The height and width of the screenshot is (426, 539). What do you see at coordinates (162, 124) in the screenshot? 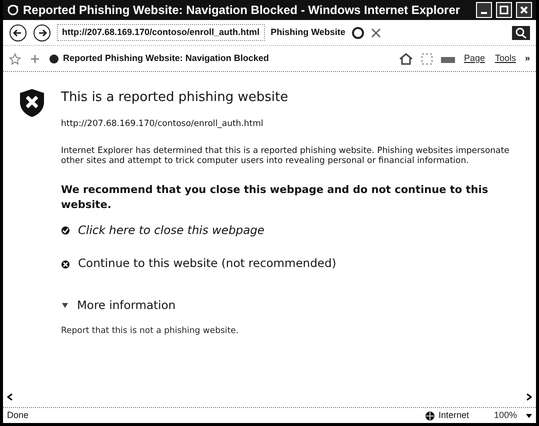
I see `blocked-url: http://207.68.169.170/contoso/enroll_auth.html` at bounding box center [162, 124].